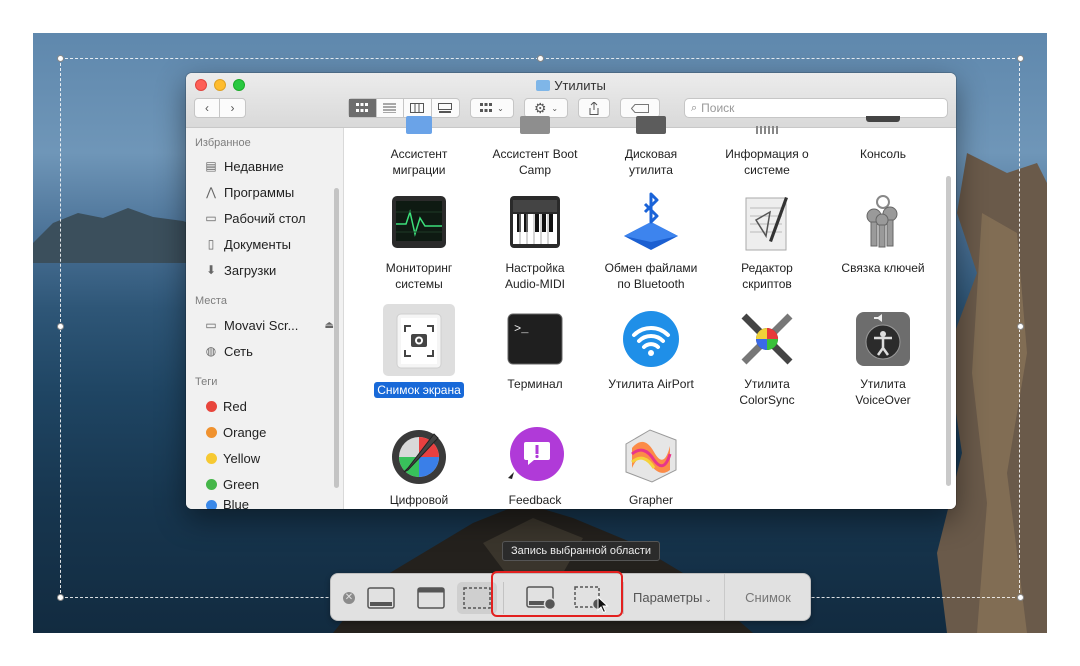 The image size is (1080, 666). Describe the element at coordinates (767, 597) in the screenshot. I see `capture-button: Снимок` at that location.